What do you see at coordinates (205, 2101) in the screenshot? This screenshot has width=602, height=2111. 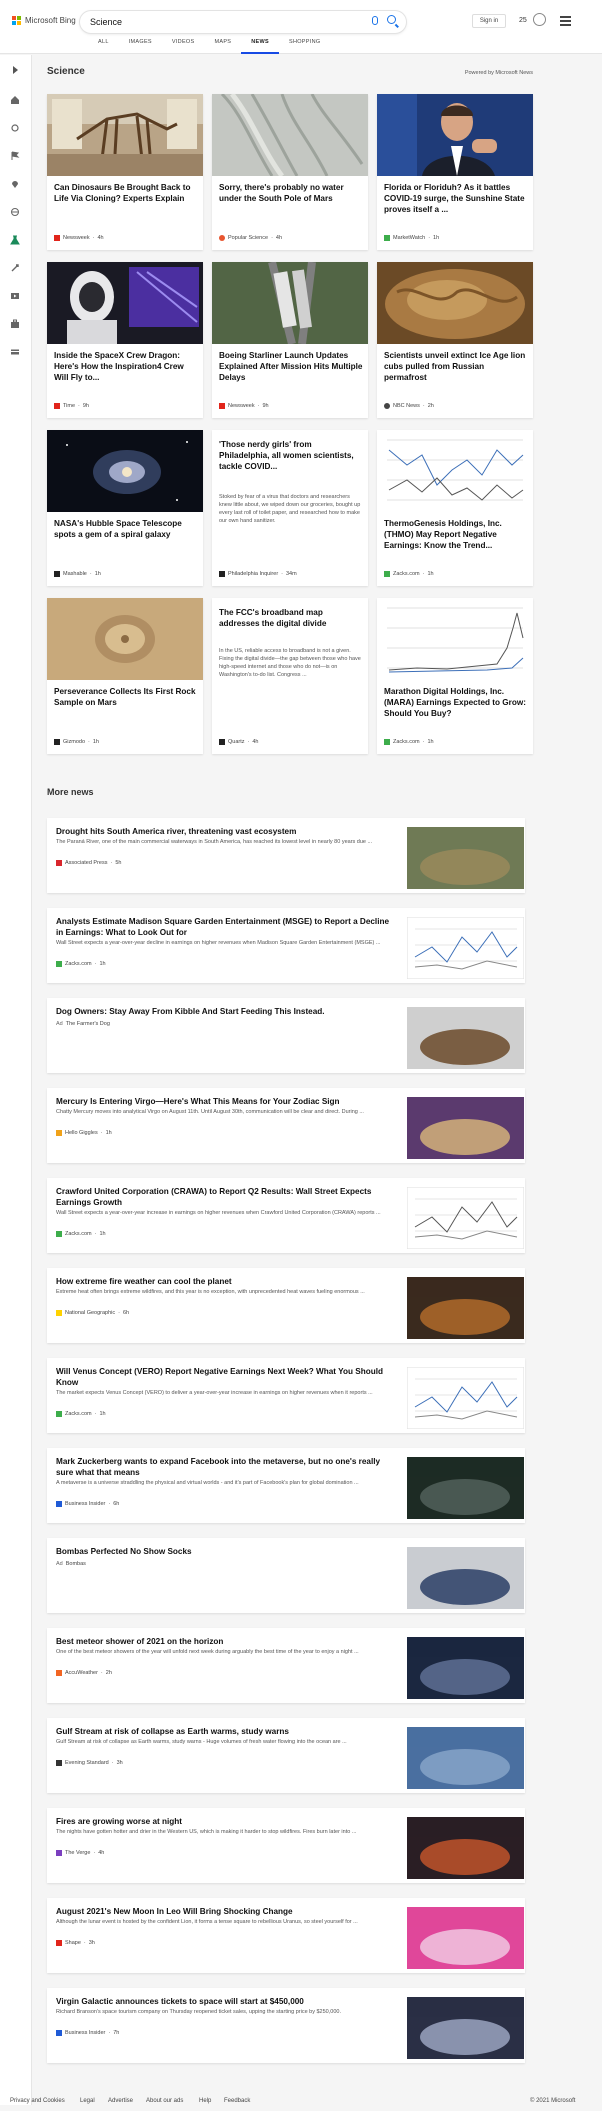 I see `footer-link-help: Help` at bounding box center [205, 2101].